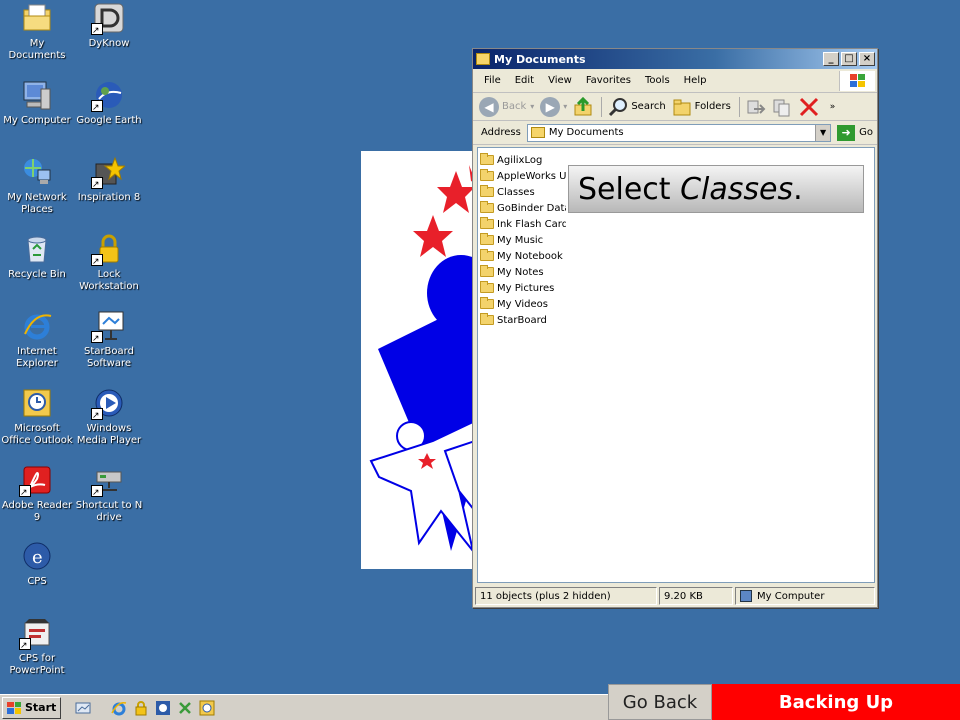  I want to click on move-to-icon, so click(756, 107).